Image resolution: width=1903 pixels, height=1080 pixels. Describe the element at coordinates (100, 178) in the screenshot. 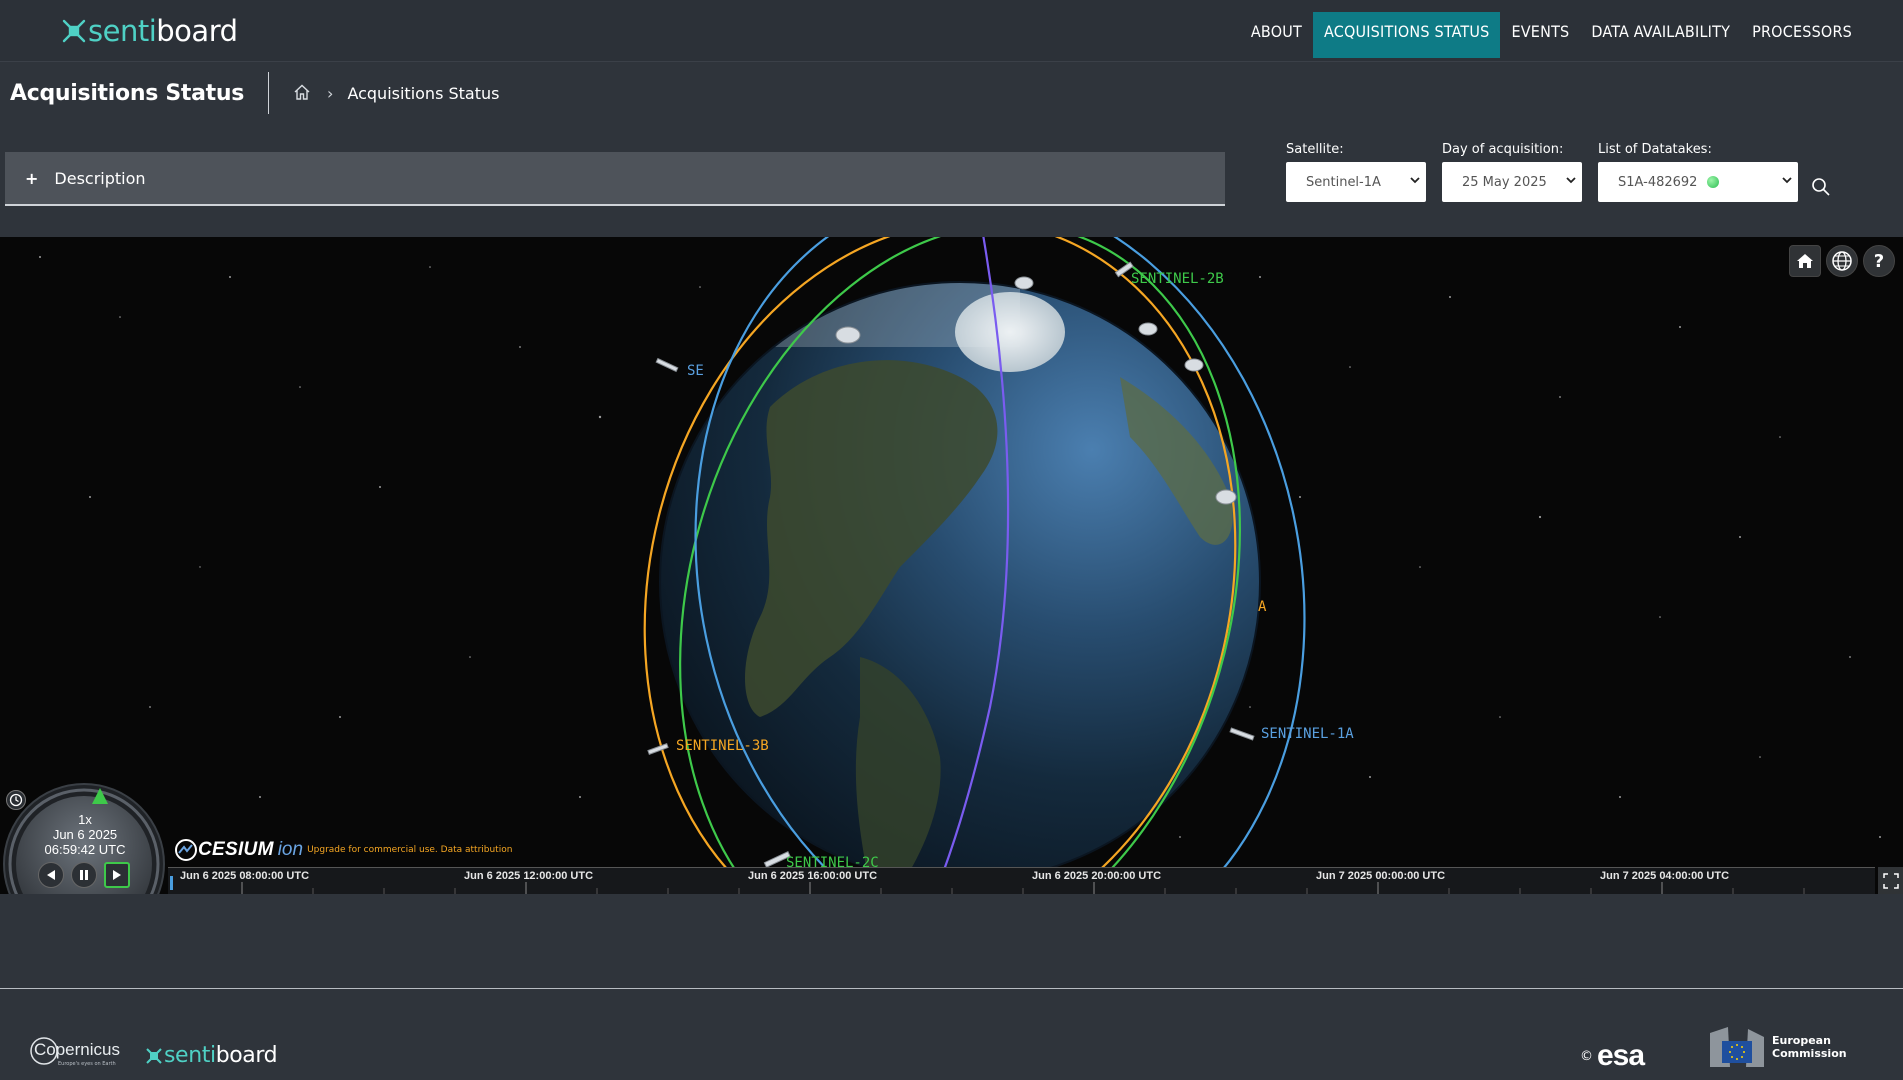

I see `description-label: Description` at that location.